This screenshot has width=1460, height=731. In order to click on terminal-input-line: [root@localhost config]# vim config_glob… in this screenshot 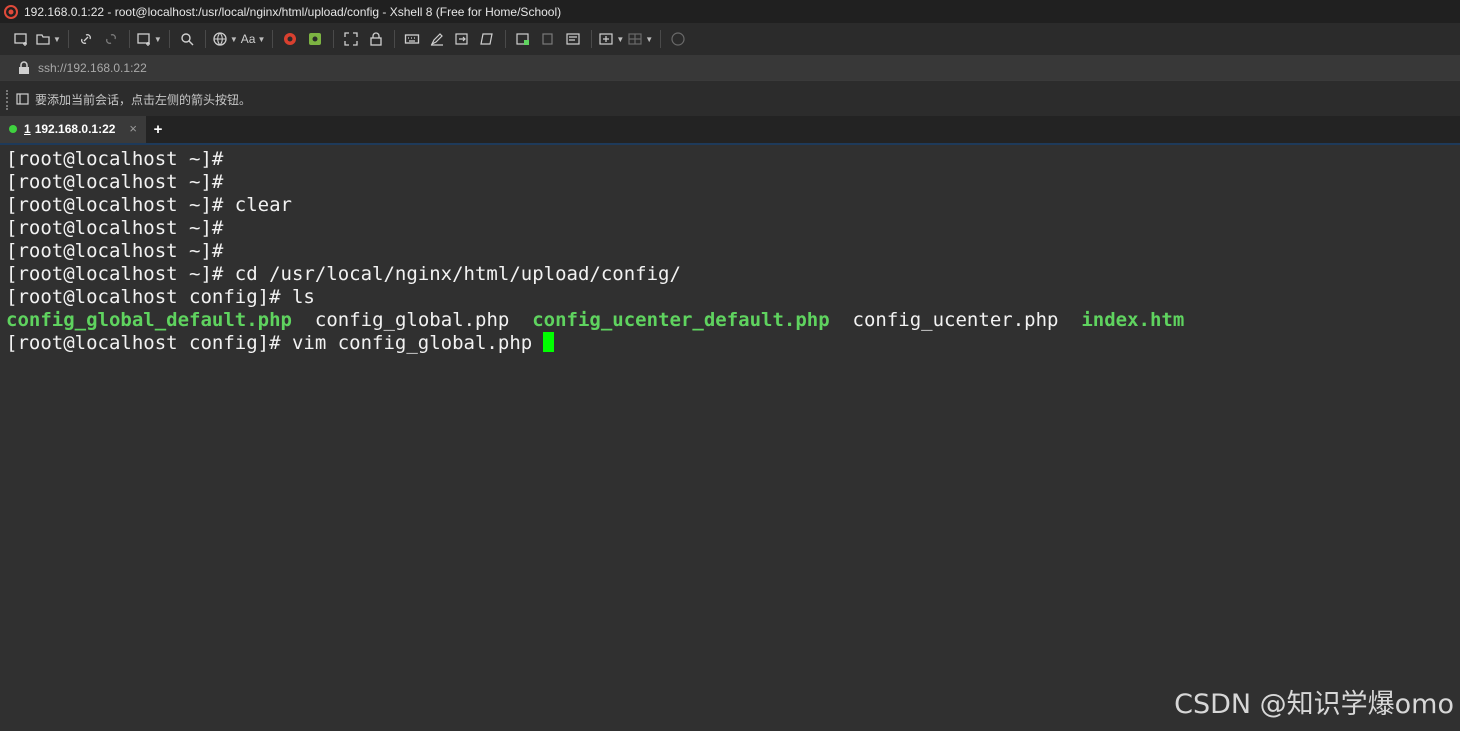, I will do `click(733, 343)`.